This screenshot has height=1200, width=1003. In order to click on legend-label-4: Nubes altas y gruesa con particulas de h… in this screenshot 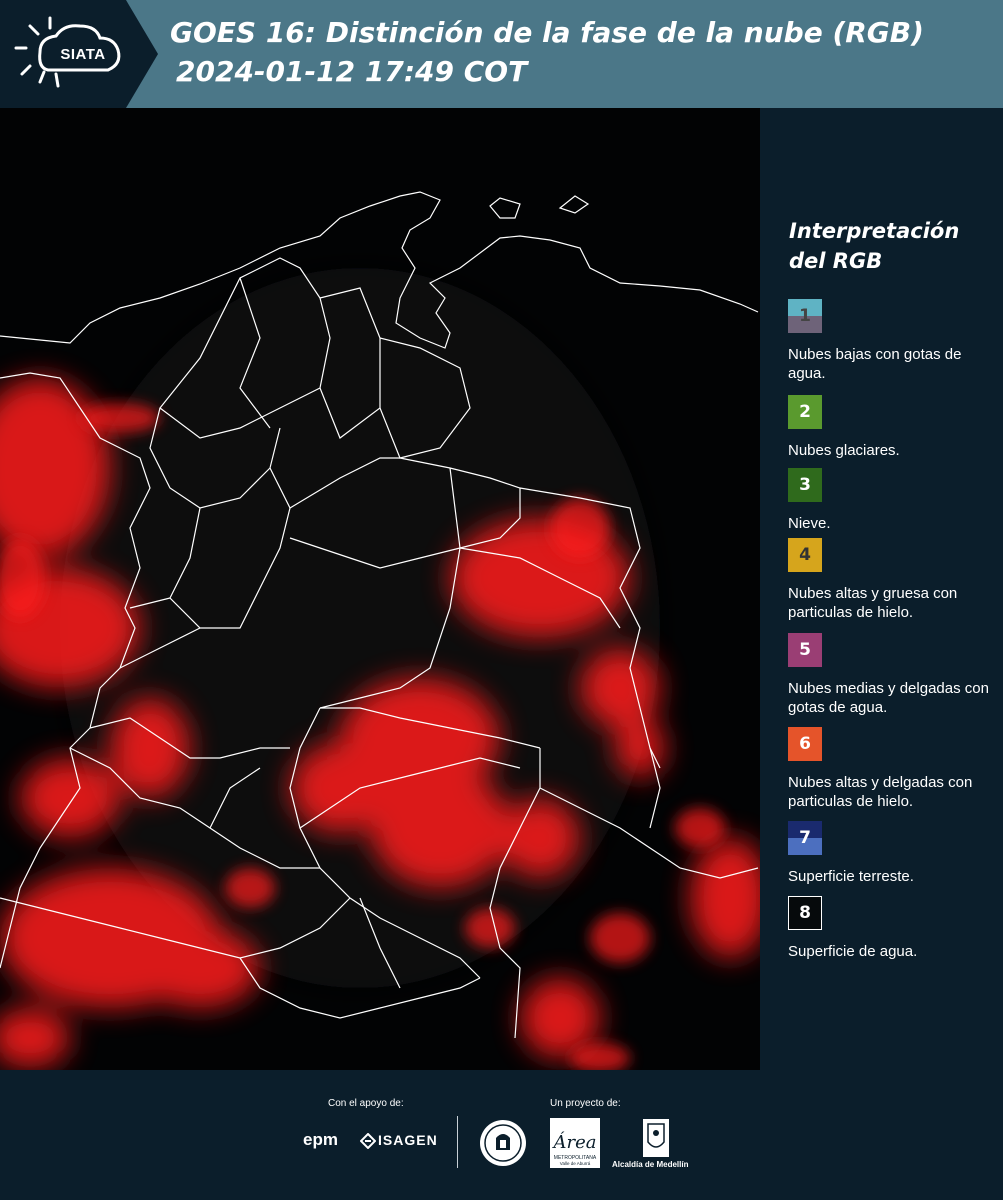, I will do `click(873, 603)`.